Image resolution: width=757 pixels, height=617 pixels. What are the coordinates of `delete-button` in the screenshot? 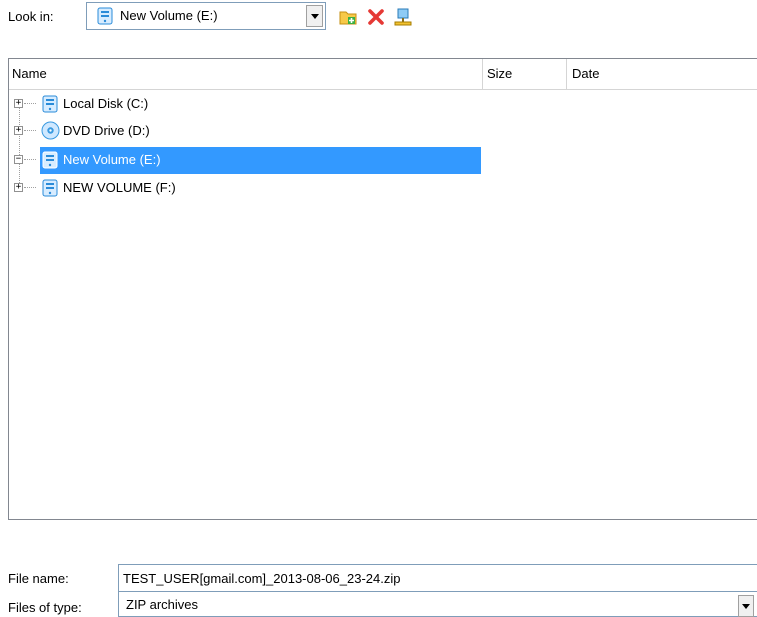 It's located at (376, 17).